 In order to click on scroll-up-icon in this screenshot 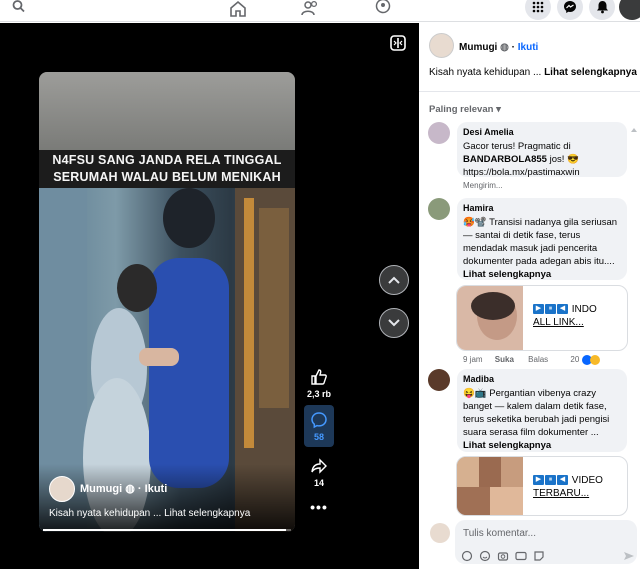, I will do `click(634, 130)`.